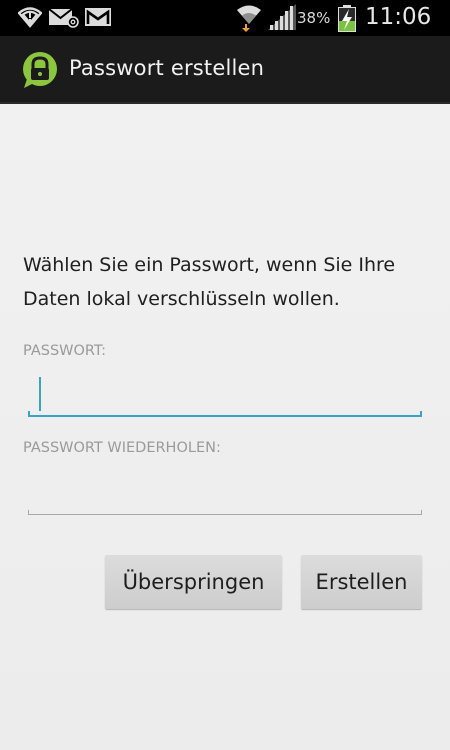  I want to click on password-input, so click(225, 396).